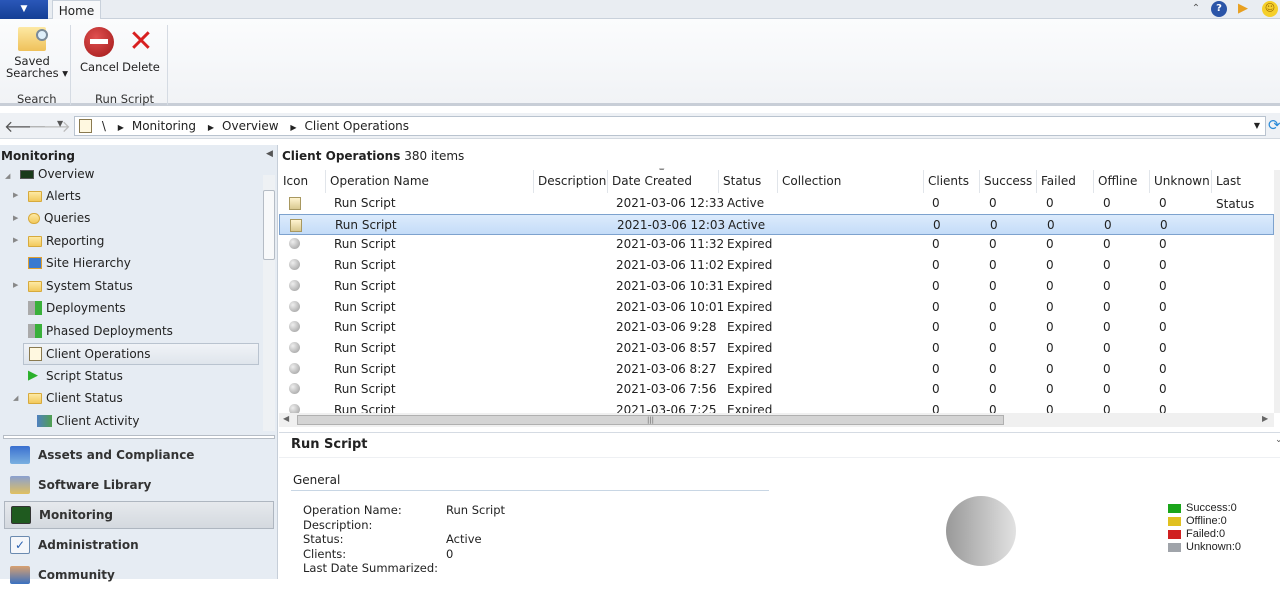 Image resolution: width=1280 pixels, height=589 pixels. Describe the element at coordinates (776, 224) in the screenshot. I see `table-row: Run Script 2021-03-06 12:03 Active 0 0 0 0 0` at that location.